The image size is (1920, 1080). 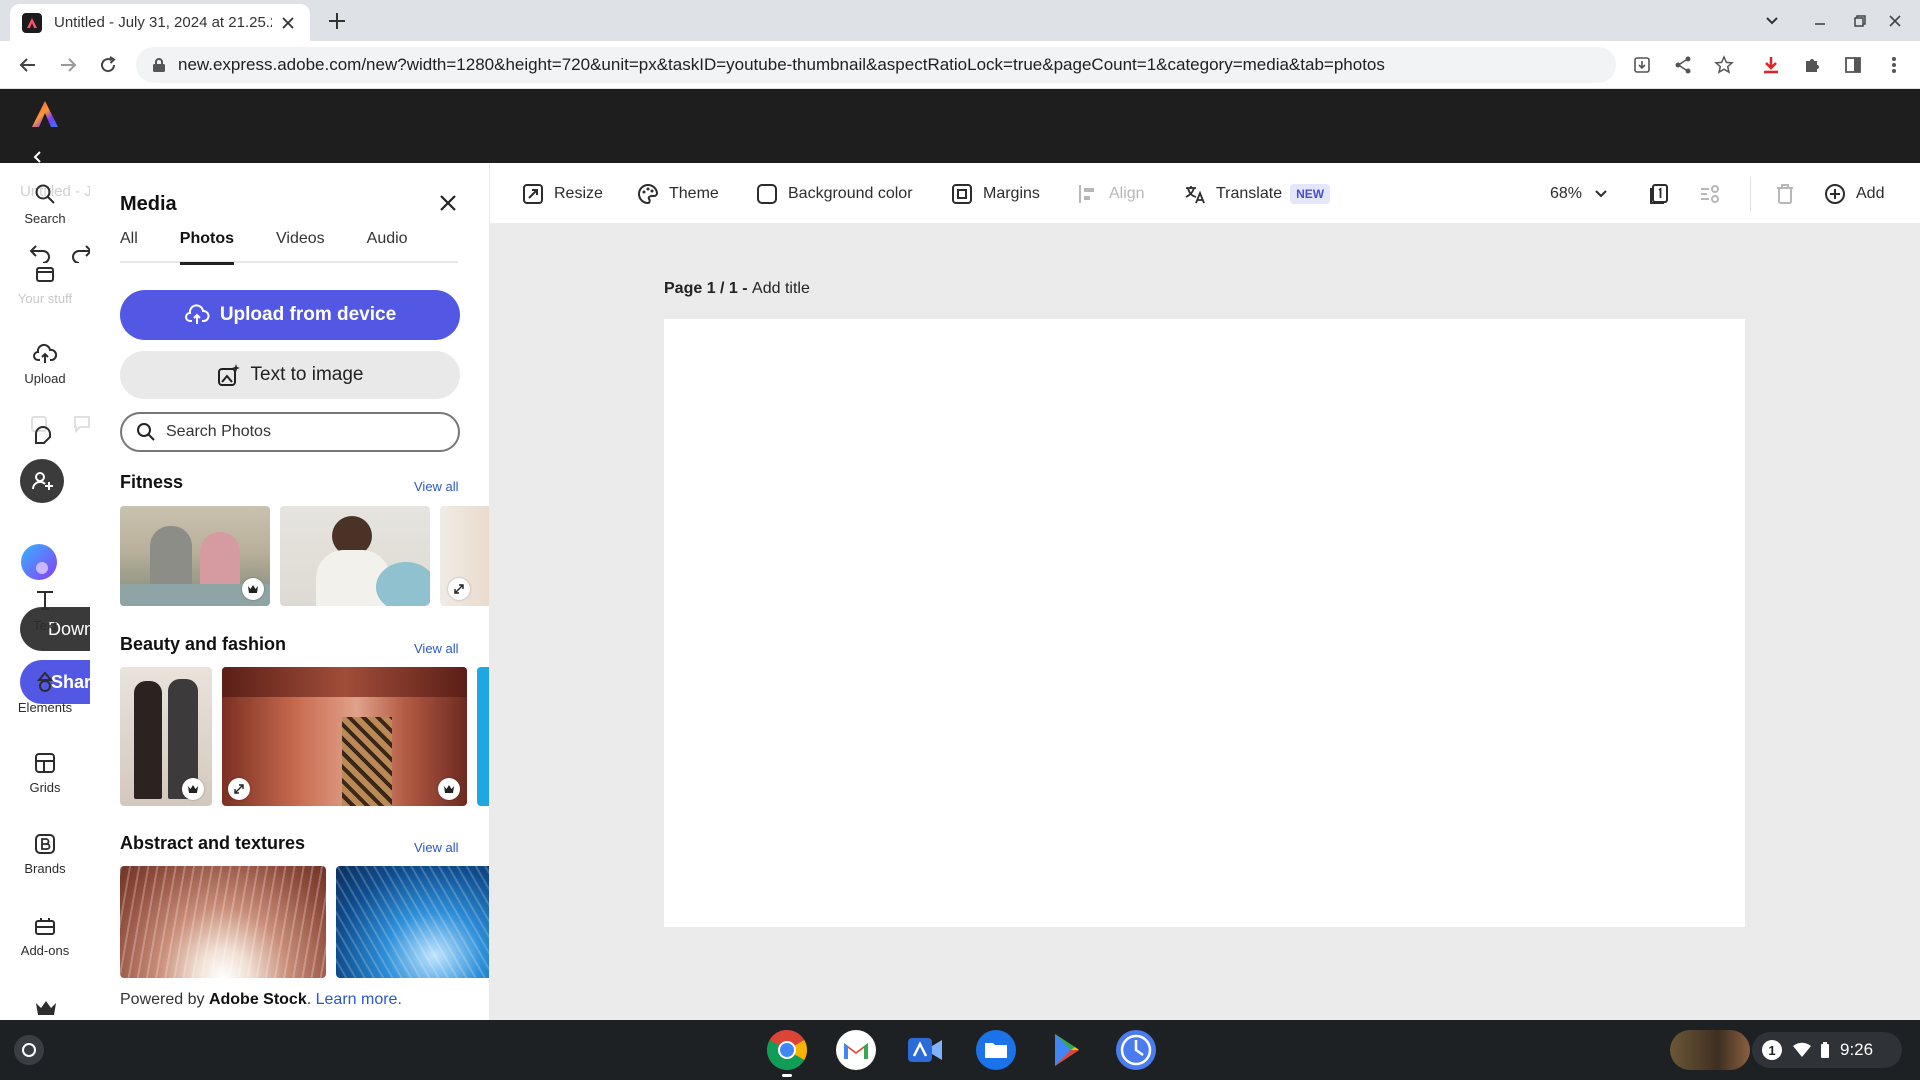 What do you see at coordinates (40, 253) in the screenshot?
I see `undo-icon` at bounding box center [40, 253].